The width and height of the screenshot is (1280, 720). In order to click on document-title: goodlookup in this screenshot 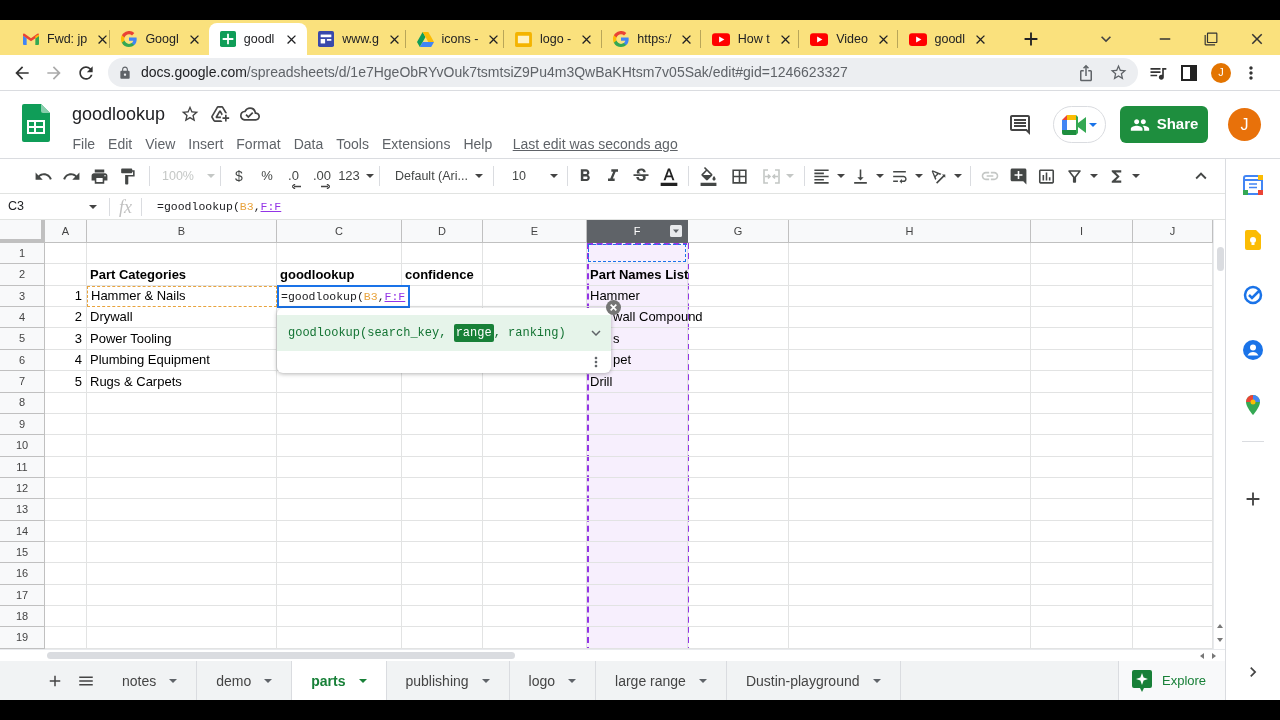, I will do `click(119, 114)`.